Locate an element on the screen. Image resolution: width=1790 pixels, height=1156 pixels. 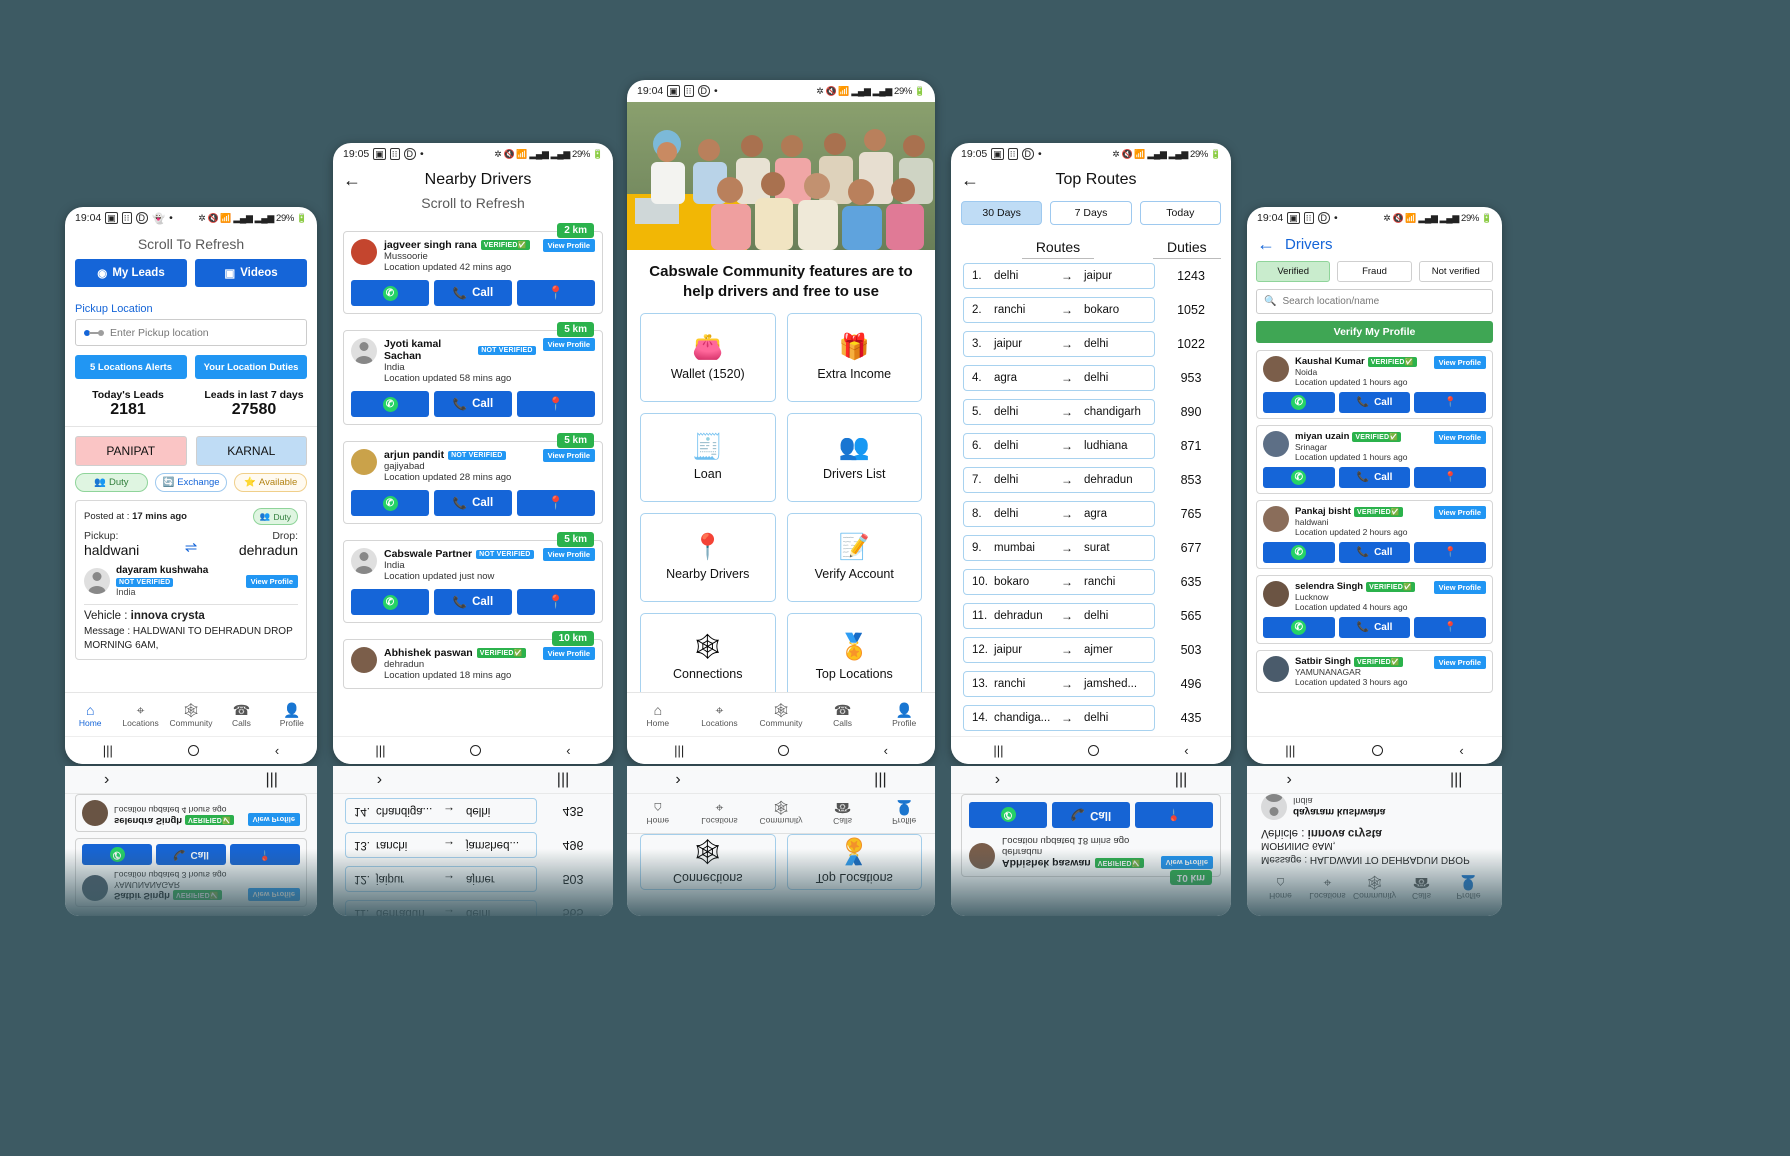
table-row: 13. ranchi → jamshed... 496 is located at coordinates (1091, 684).